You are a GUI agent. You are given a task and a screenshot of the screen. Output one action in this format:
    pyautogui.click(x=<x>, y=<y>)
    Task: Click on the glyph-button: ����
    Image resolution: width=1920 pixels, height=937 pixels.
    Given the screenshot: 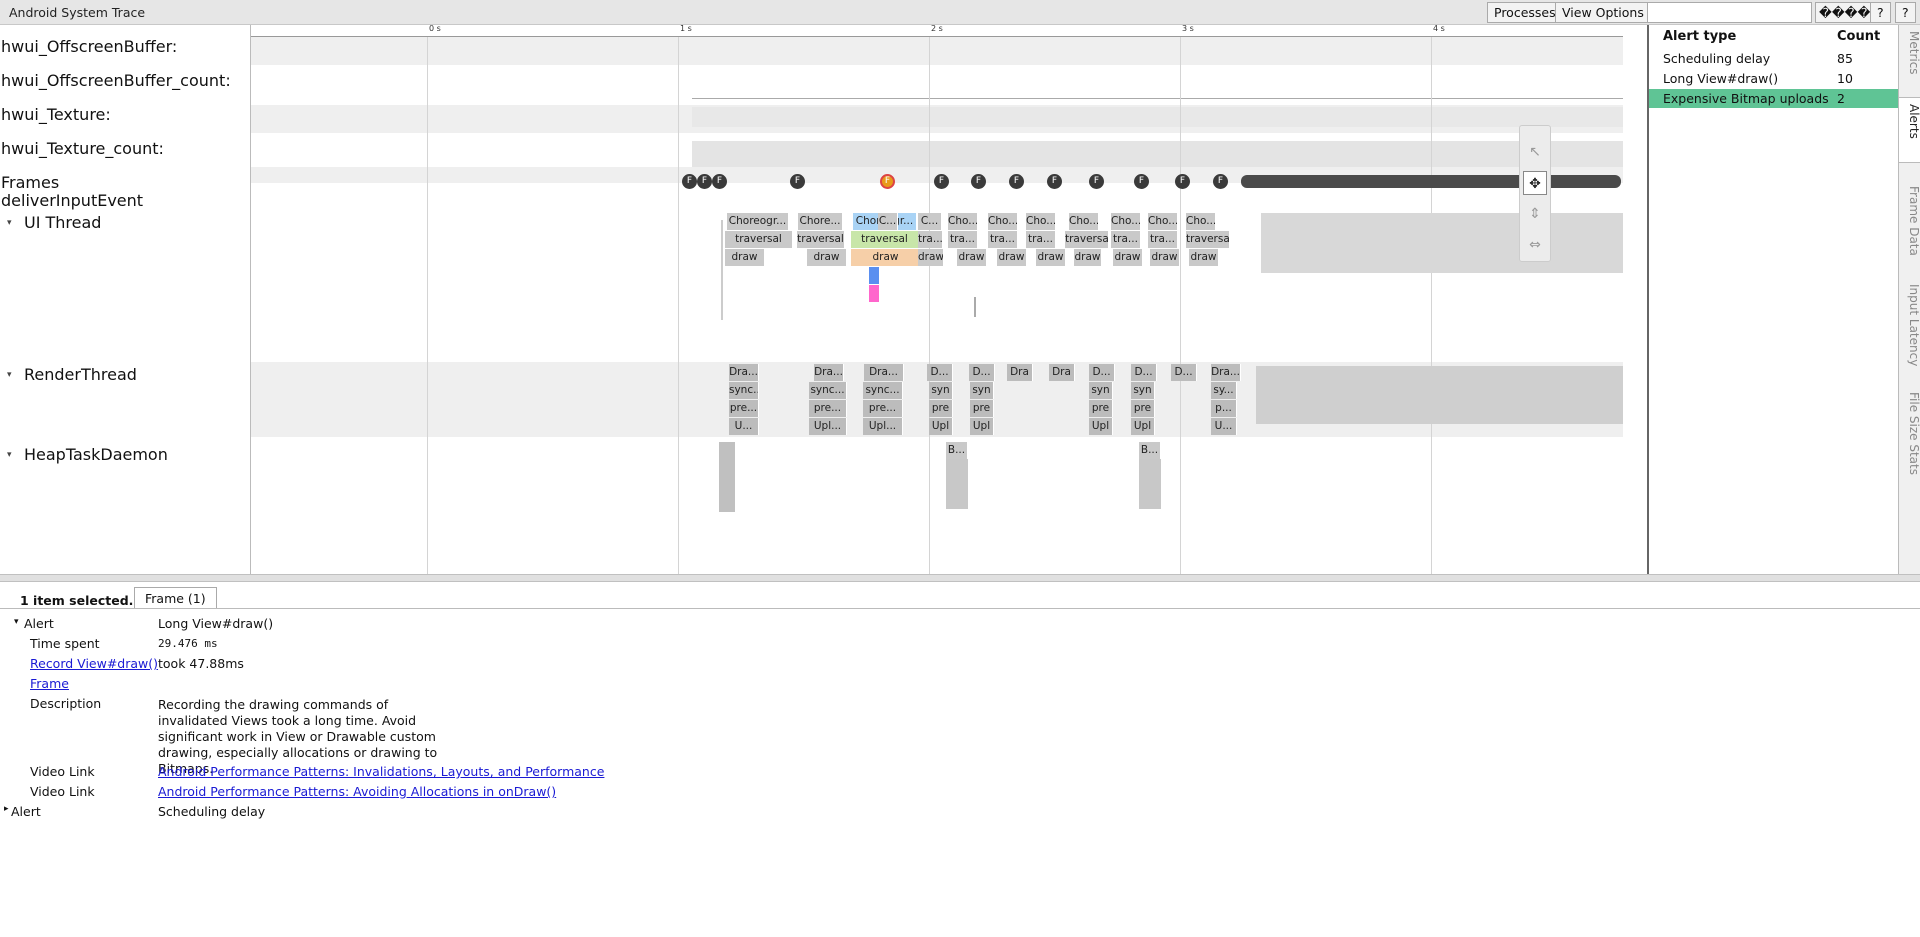 What is the action you would take?
    pyautogui.click(x=1845, y=12)
    